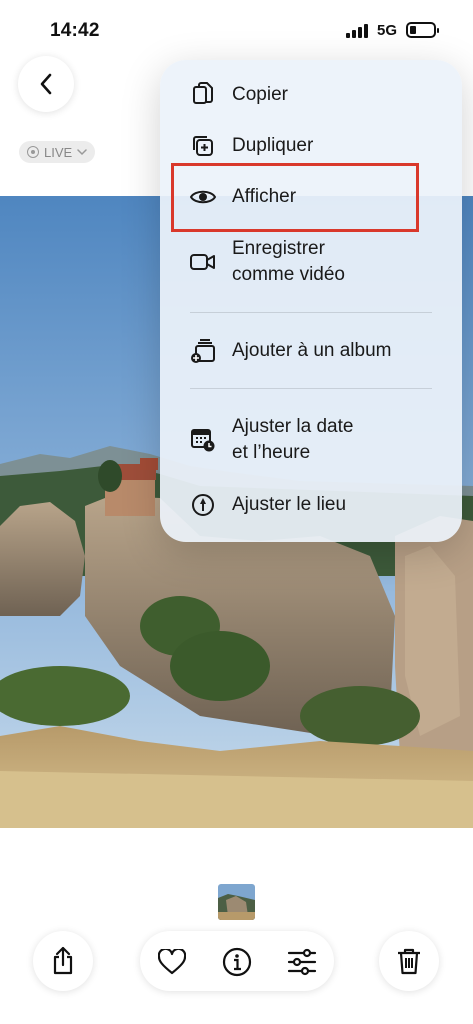 Image resolution: width=473 pixels, height=1024 pixels. What do you see at coordinates (278, 248) in the screenshot?
I see `menu-item-label-line1: Enregistrer` at bounding box center [278, 248].